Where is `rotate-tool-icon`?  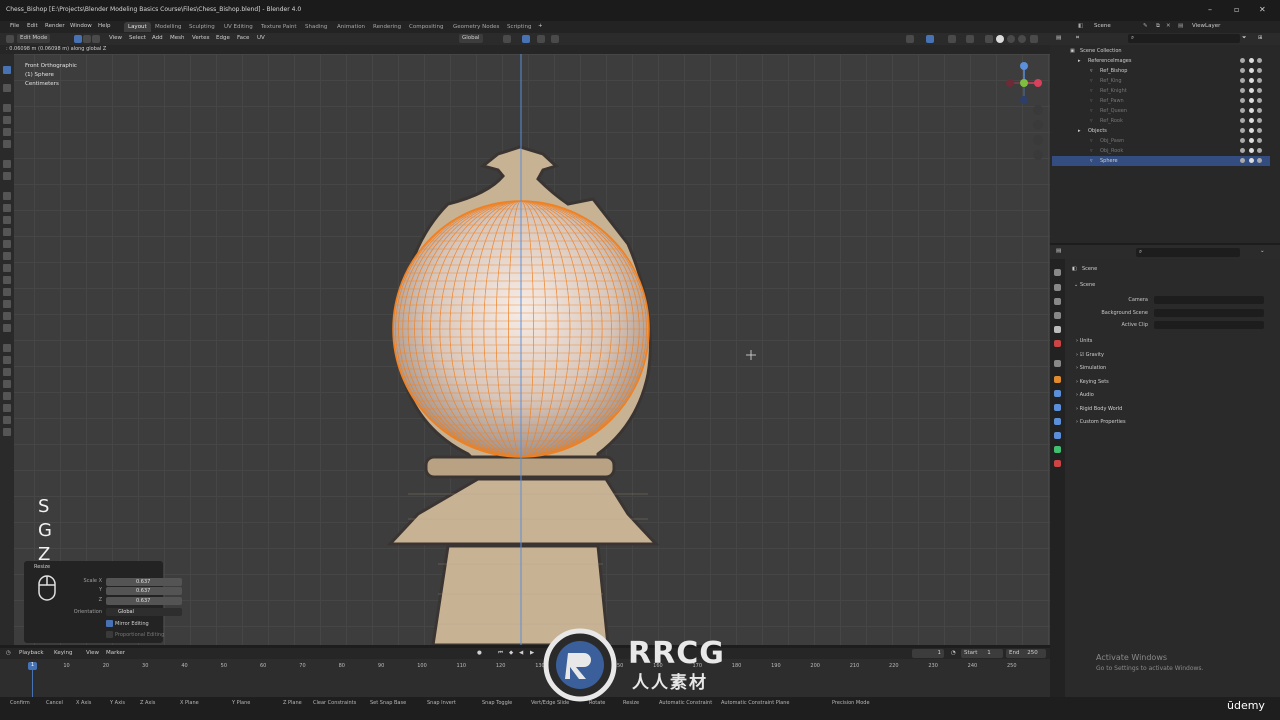 rotate-tool-icon is located at coordinates (7, 120).